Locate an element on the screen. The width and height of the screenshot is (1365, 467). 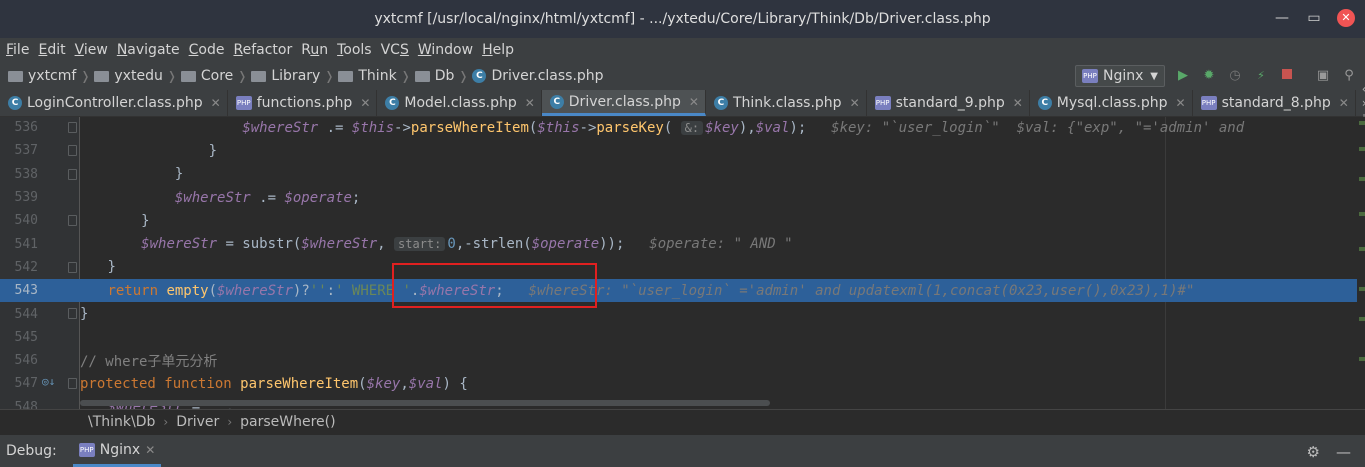
code-token: ,-strlen( is located at coordinates (493, 244).